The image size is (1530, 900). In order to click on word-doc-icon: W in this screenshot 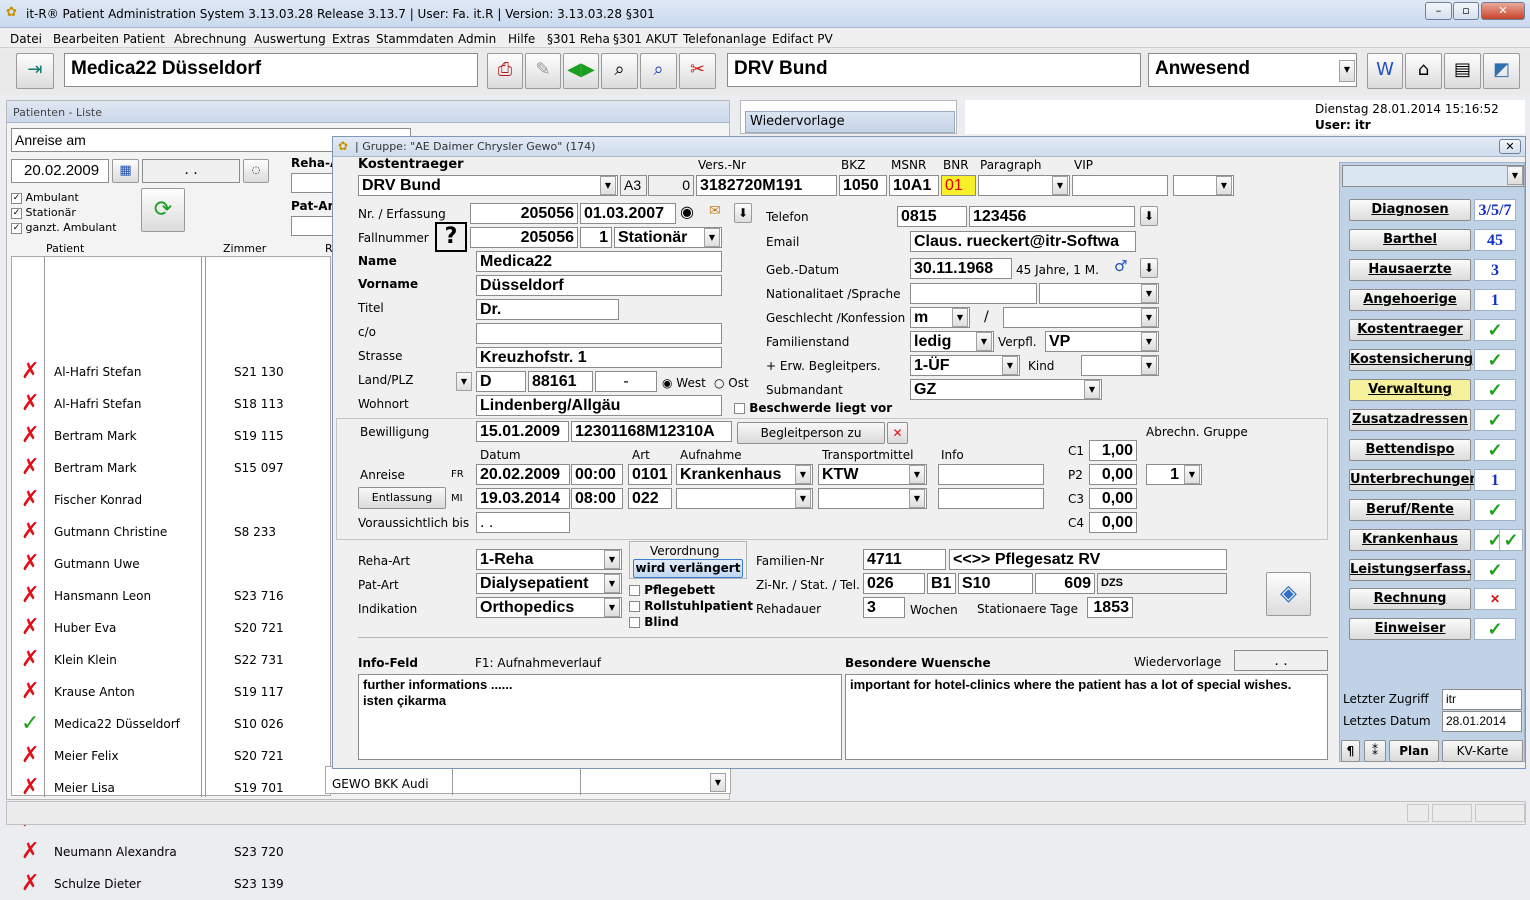, I will do `click(1385, 71)`.